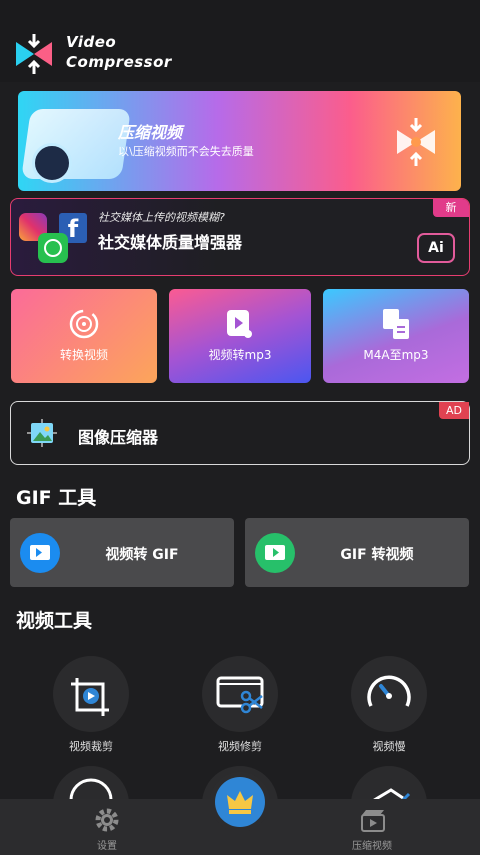 This screenshot has height=855, width=480. What do you see at coordinates (107, 820) in the screenshot?
I see `gear-icon` at bounding box center [107, 820].